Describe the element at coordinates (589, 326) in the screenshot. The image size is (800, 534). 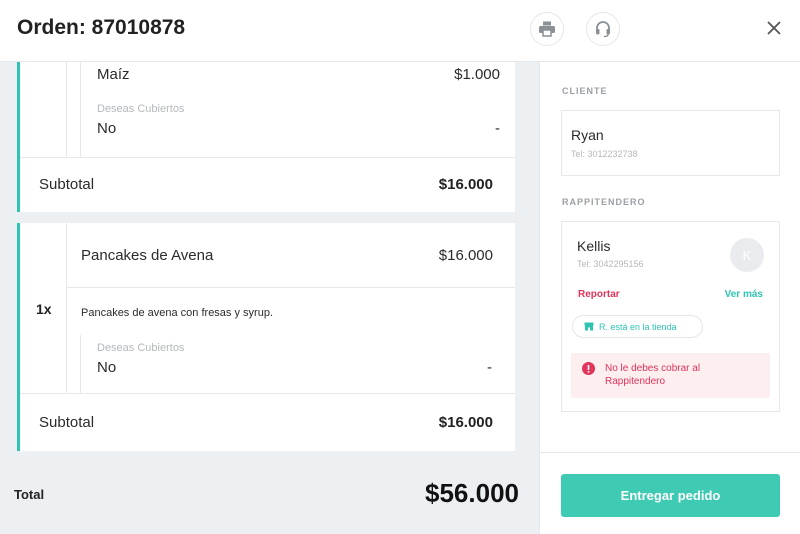
I see `store-icon` at that location.